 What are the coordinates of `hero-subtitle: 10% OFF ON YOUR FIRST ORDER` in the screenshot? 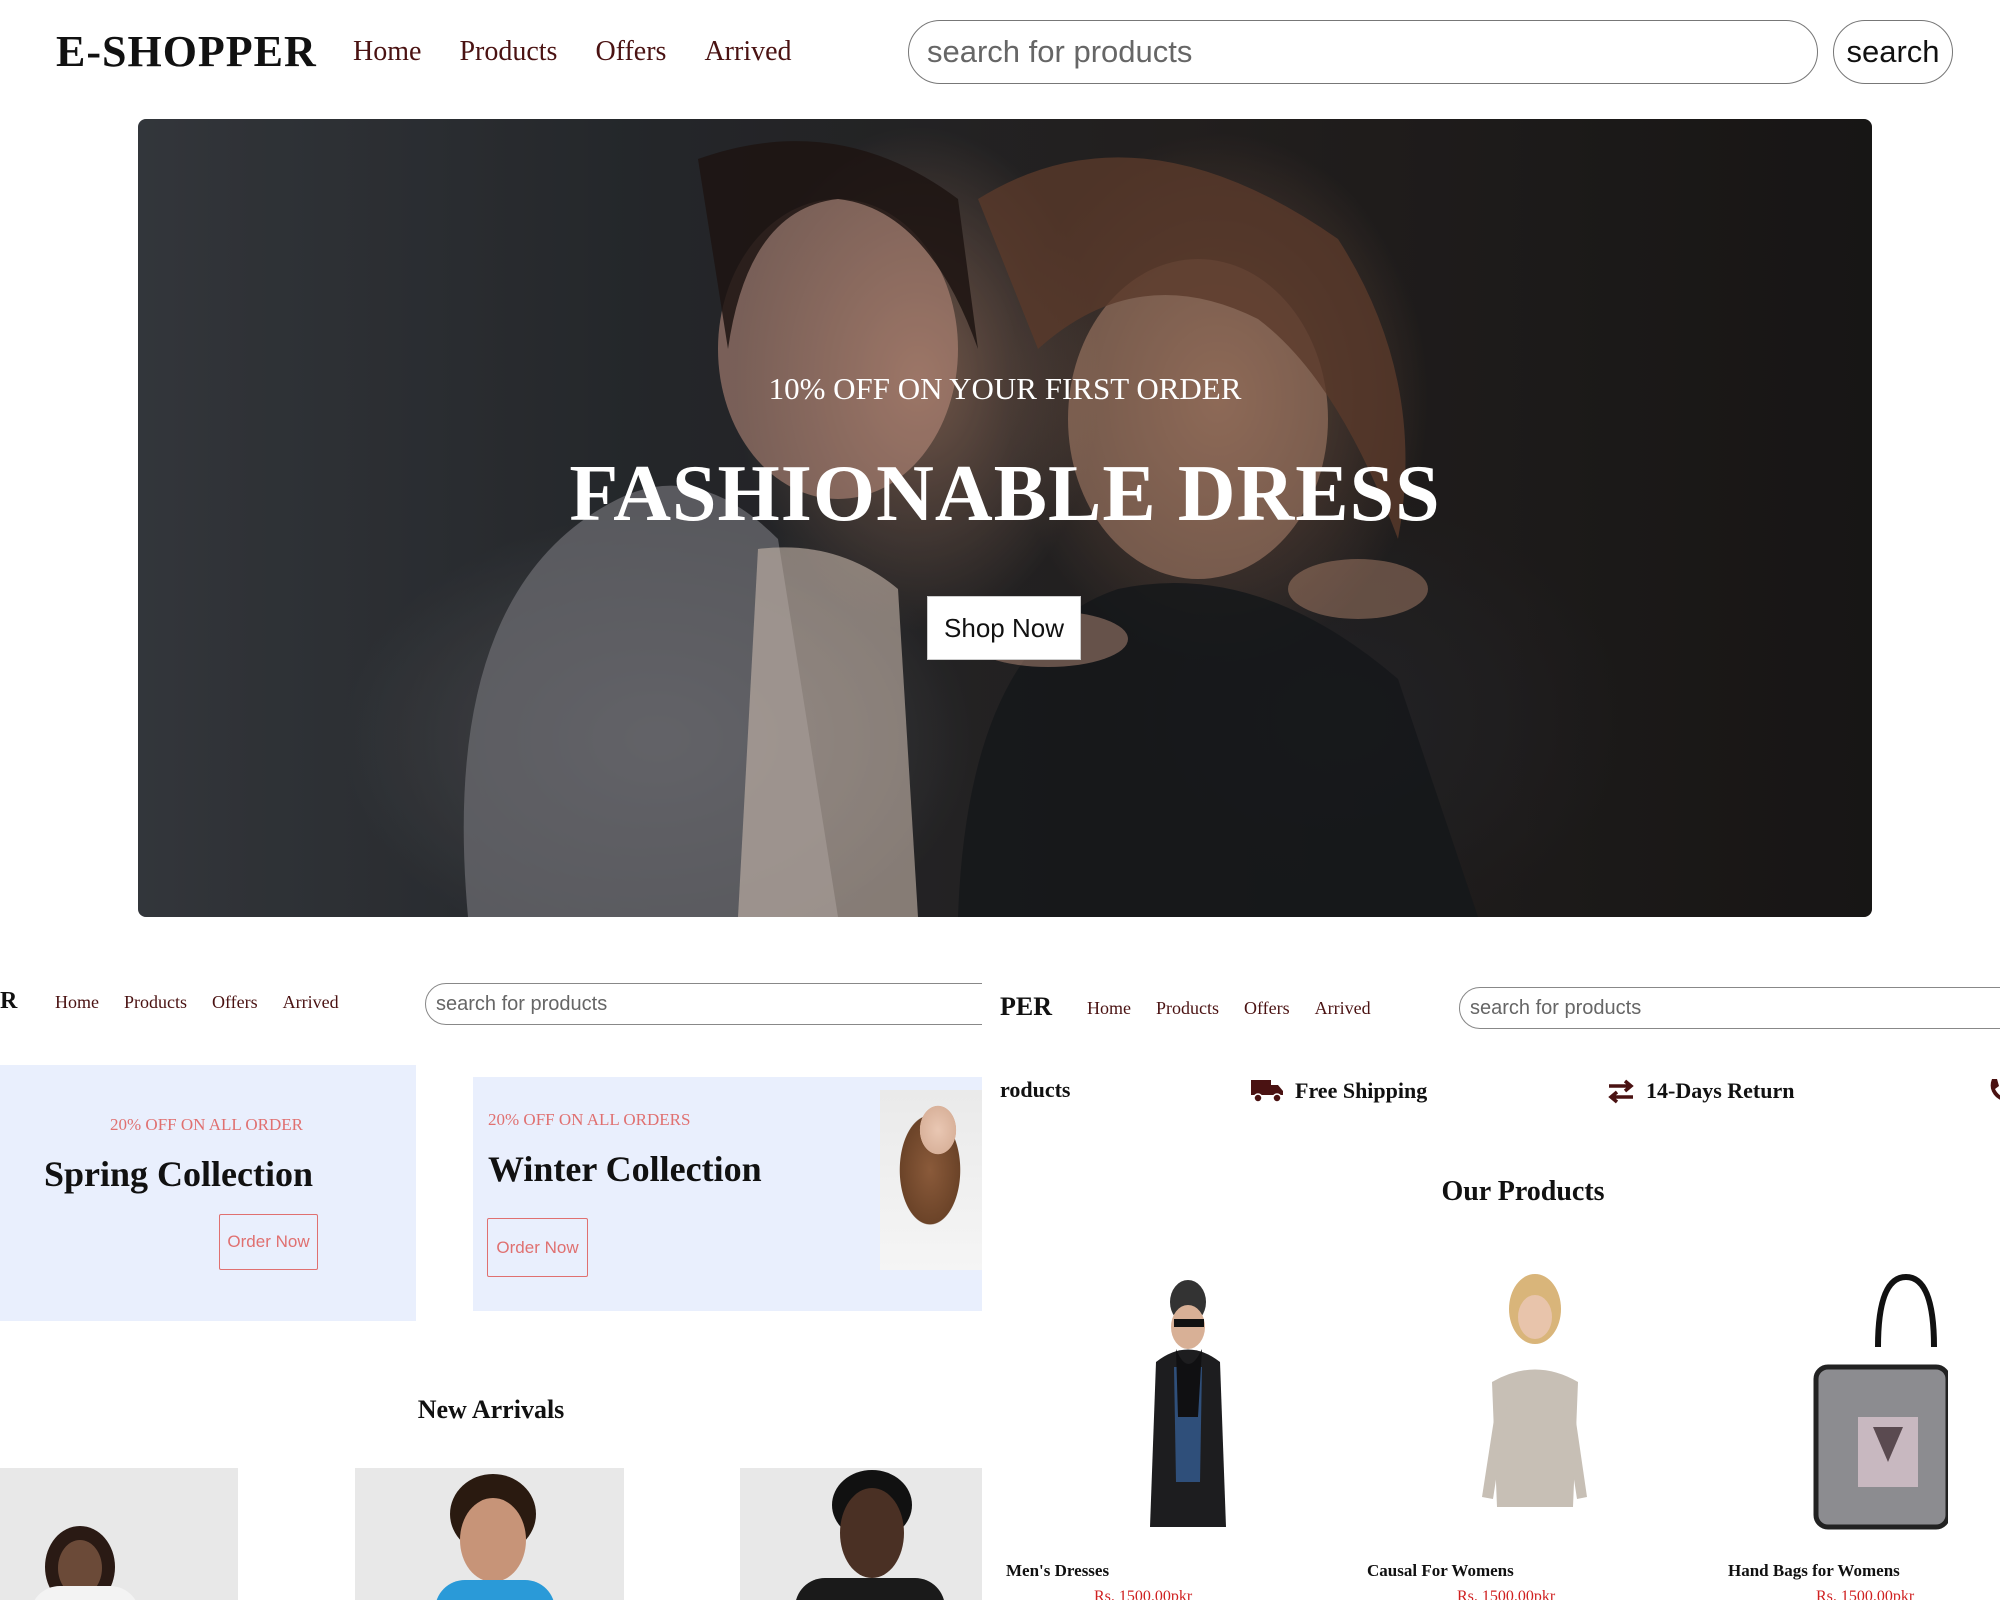 It's located at (1005, 388).